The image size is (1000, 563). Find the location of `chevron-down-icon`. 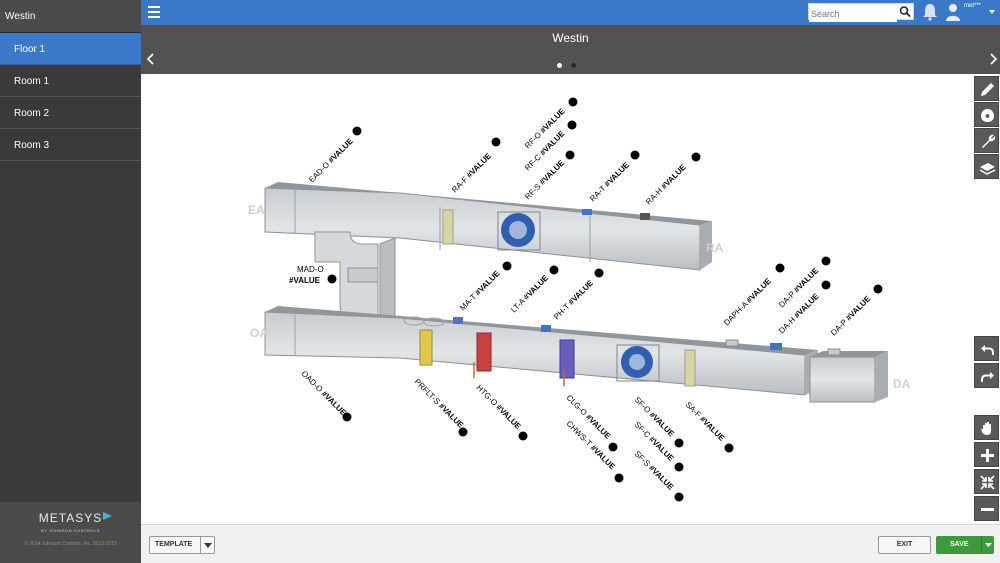

chevron-down-icon is located at coordinates (988, 545).